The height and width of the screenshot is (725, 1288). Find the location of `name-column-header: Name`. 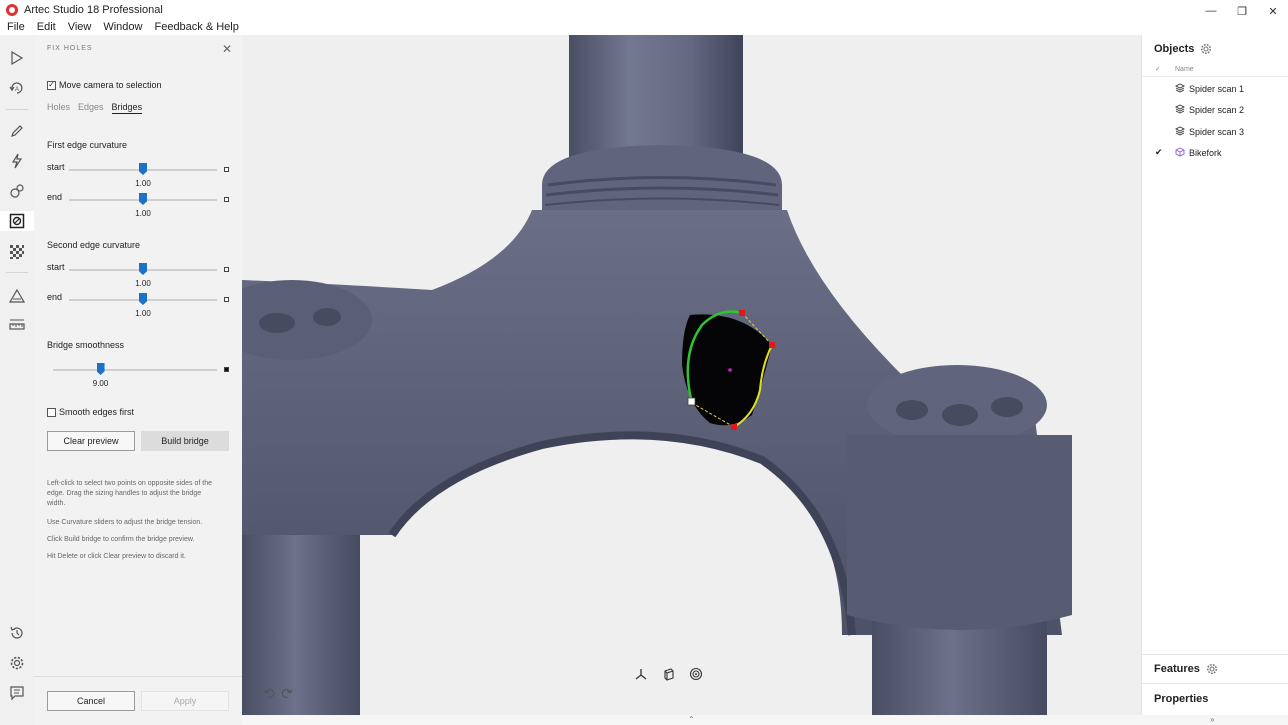

name-column-header: Name is located at coordinates (1184, 69).